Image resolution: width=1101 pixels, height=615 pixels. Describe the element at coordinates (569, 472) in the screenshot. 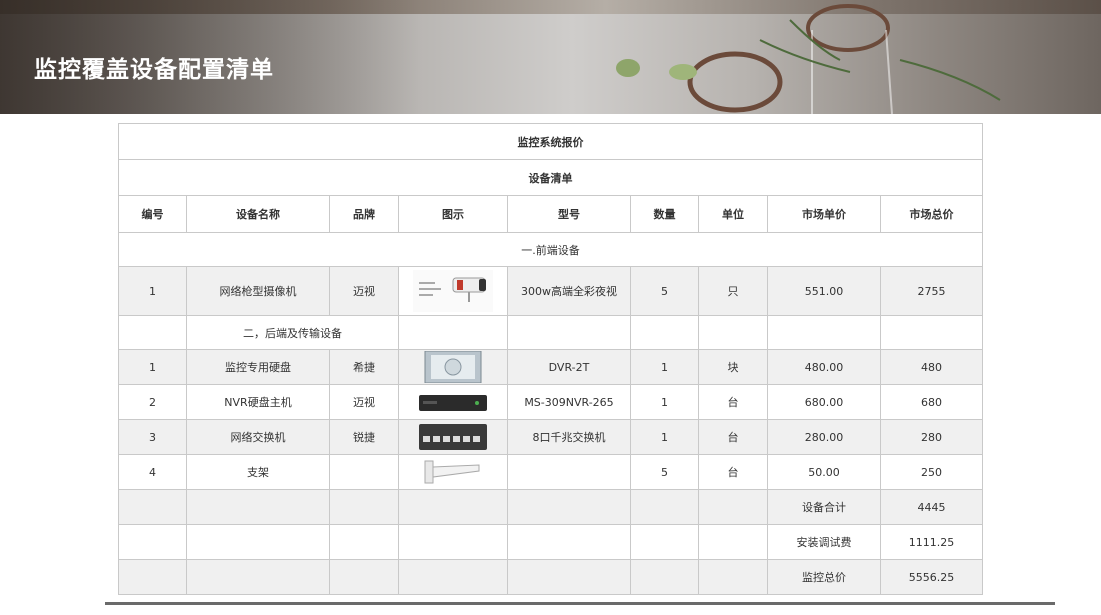

I see `cell-model` at that location.